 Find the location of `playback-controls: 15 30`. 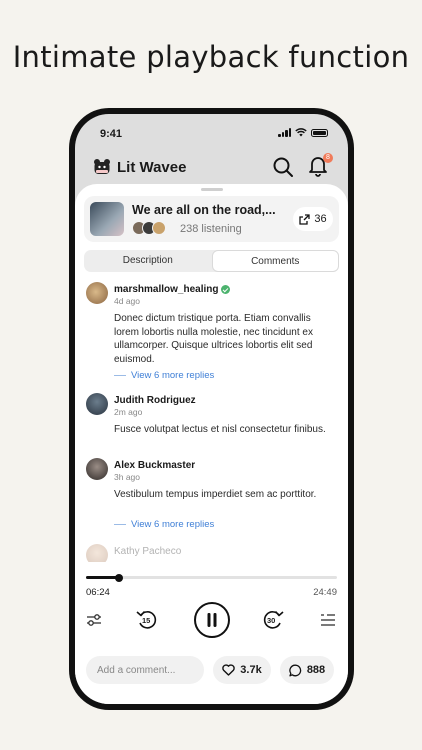

playback-controls: 15 30 is located at coordinates (211, 622).